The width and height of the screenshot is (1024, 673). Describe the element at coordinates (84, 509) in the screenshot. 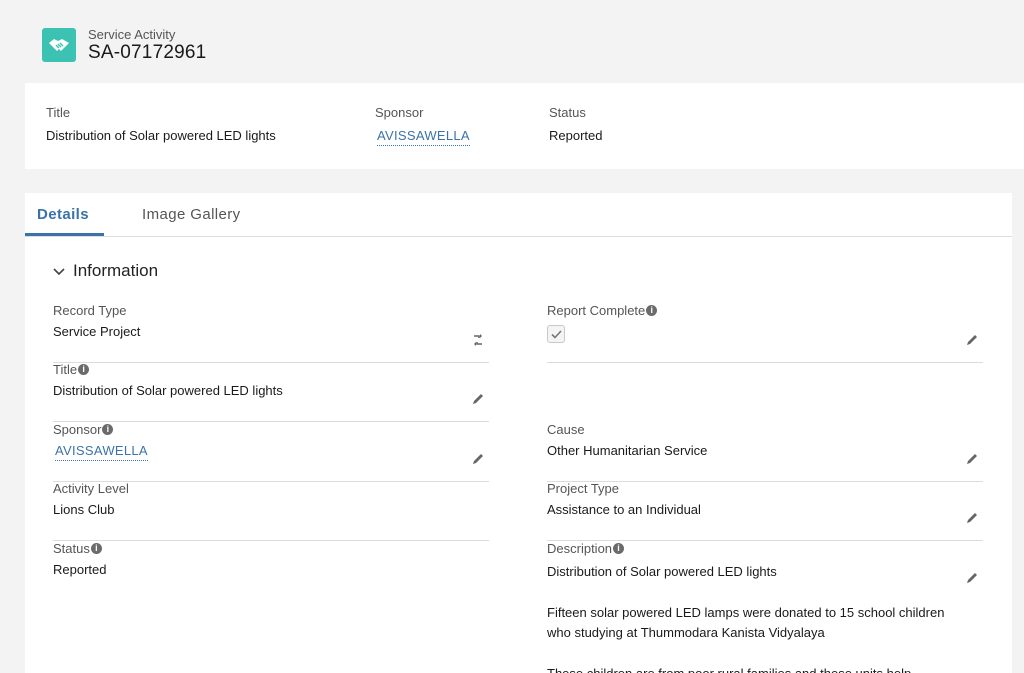

I see `field-value: Lions Club` at that location.